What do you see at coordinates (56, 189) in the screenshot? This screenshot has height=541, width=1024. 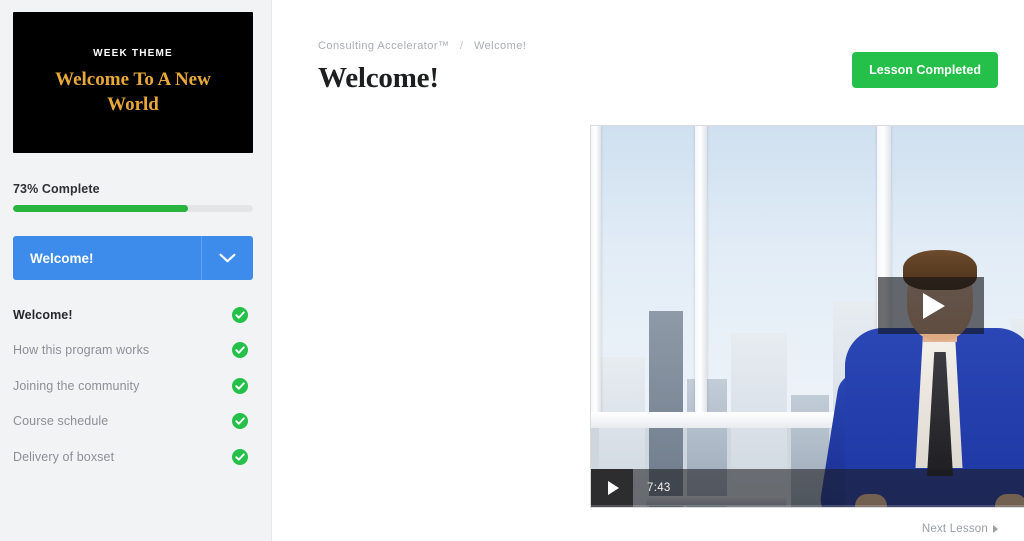 I see `progress-label: 73% Complete` at bounding box center [56, 189].